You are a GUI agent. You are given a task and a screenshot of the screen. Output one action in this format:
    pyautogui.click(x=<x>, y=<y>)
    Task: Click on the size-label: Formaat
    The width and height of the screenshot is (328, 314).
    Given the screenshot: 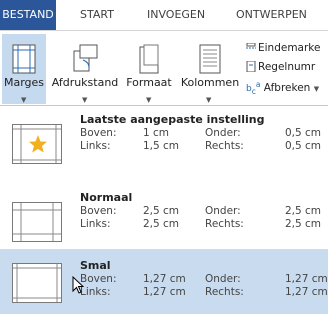 What is the action you would take?
    pyautogui.click(x=149, y=82)
    